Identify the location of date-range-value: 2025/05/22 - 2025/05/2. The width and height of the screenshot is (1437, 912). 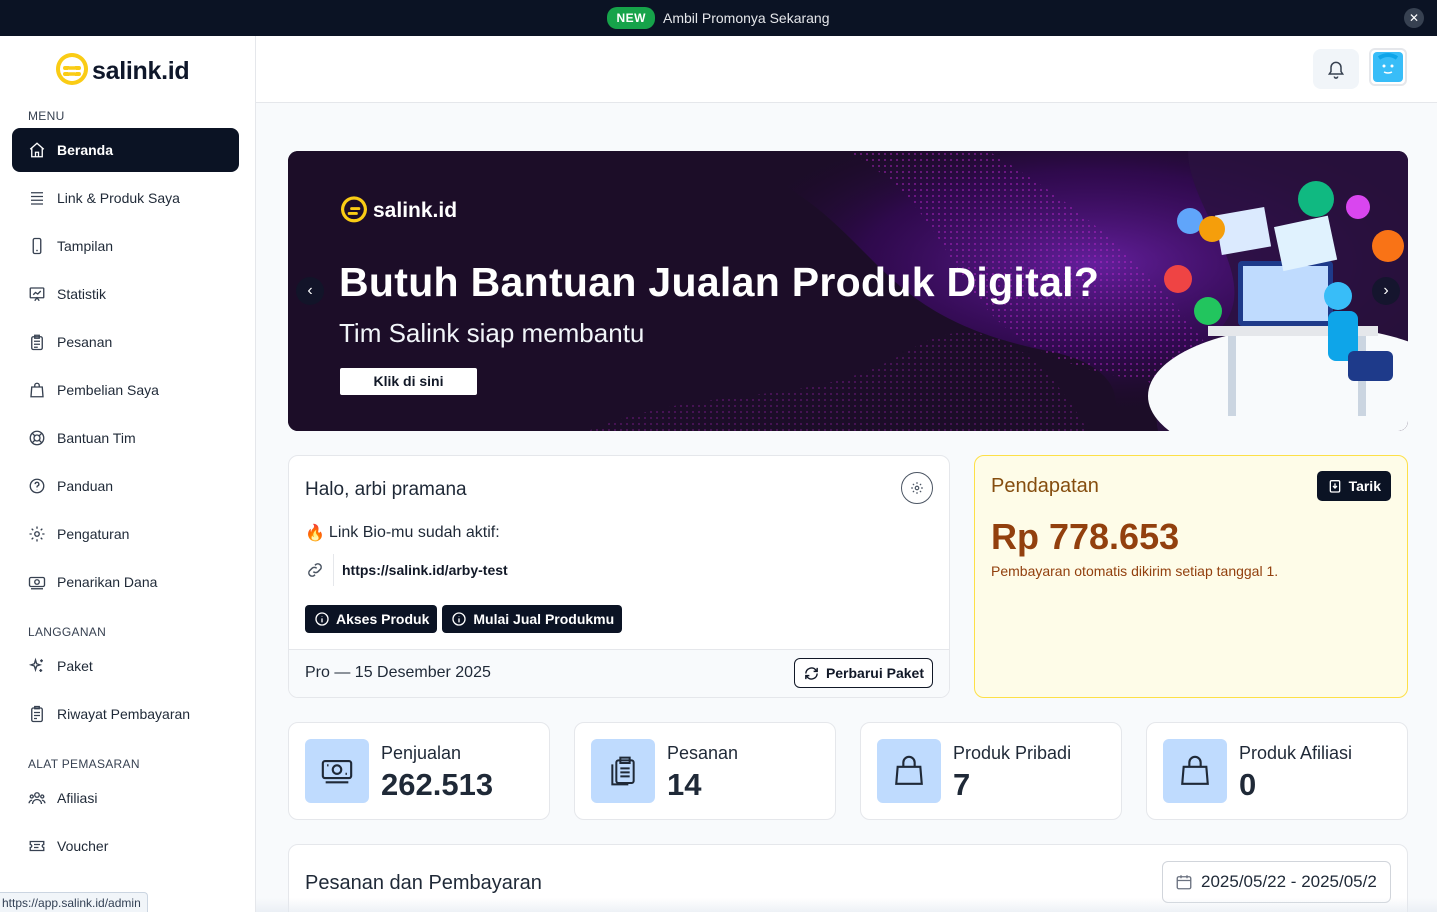
(1289, 881).